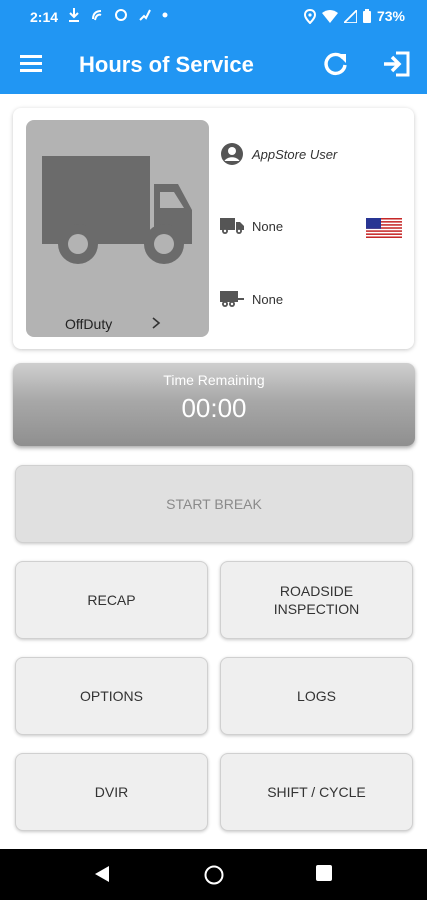 The image size is (427, 900). I want to click on us-flag-icon, so click(384, 228).